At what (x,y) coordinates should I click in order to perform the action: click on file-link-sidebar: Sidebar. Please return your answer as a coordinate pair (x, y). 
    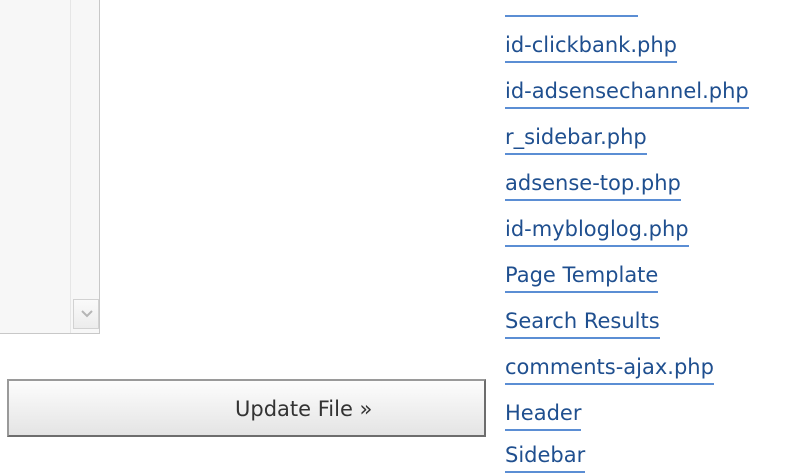
    Looking at the image, I should click on (545, 456).